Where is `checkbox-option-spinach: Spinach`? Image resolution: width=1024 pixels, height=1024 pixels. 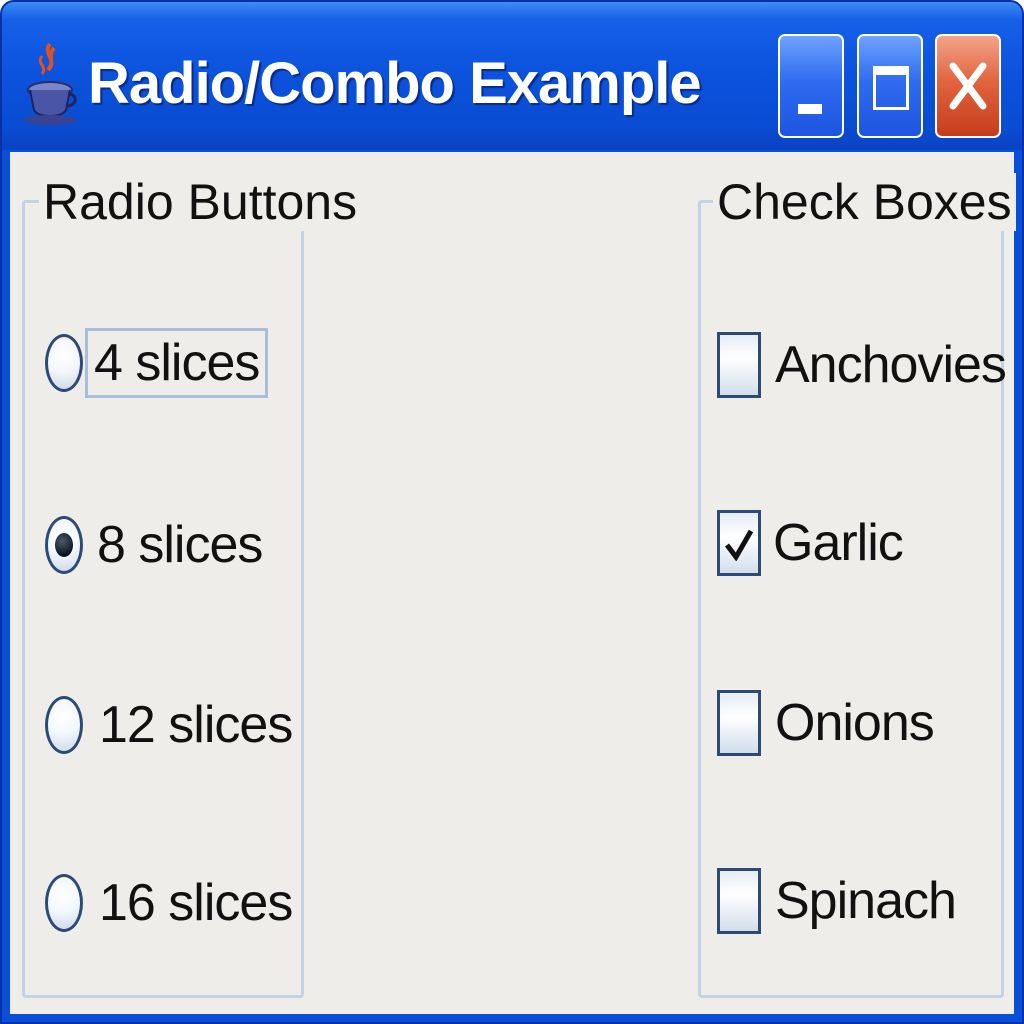 checkbox-option-spinach: Spinach is located at coordinates (837, 901).